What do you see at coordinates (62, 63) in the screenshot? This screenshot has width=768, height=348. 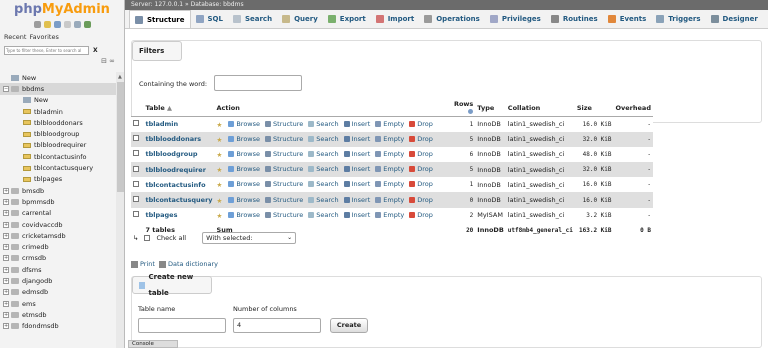 I see `collapse-all-button: ⊟ ∞` at bounding box center [62, 63].